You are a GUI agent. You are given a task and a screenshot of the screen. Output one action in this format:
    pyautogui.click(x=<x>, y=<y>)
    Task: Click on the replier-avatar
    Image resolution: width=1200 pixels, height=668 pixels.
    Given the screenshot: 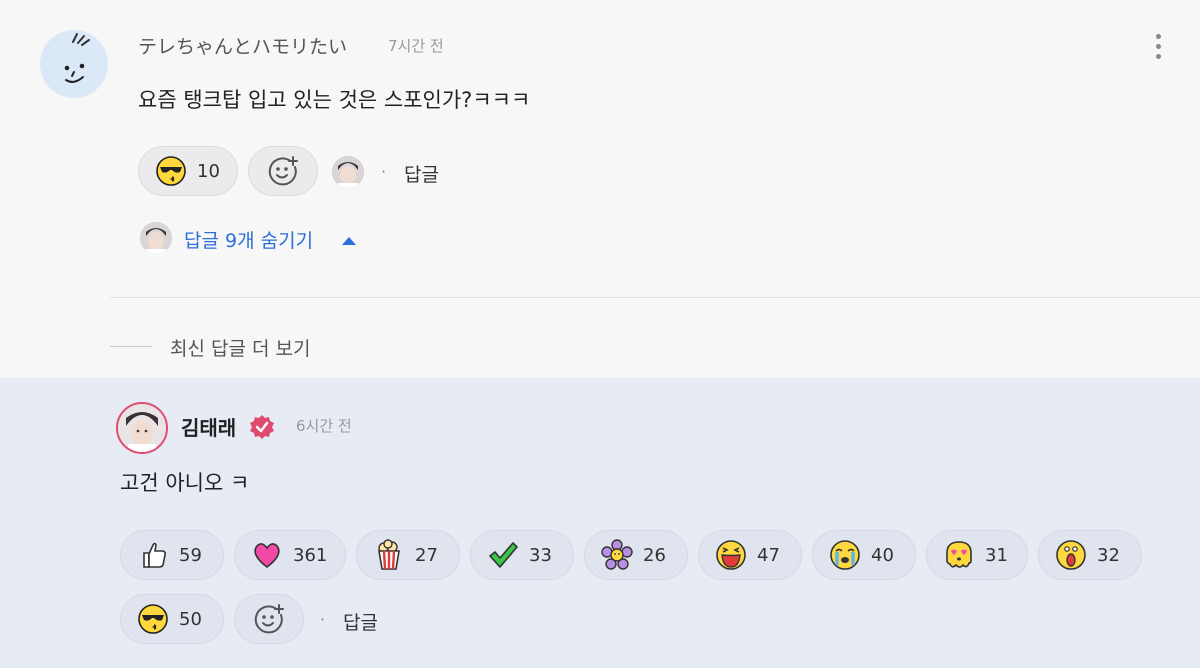 What is the action you would take?
    pyautogui.click(x=156, y=238)
    